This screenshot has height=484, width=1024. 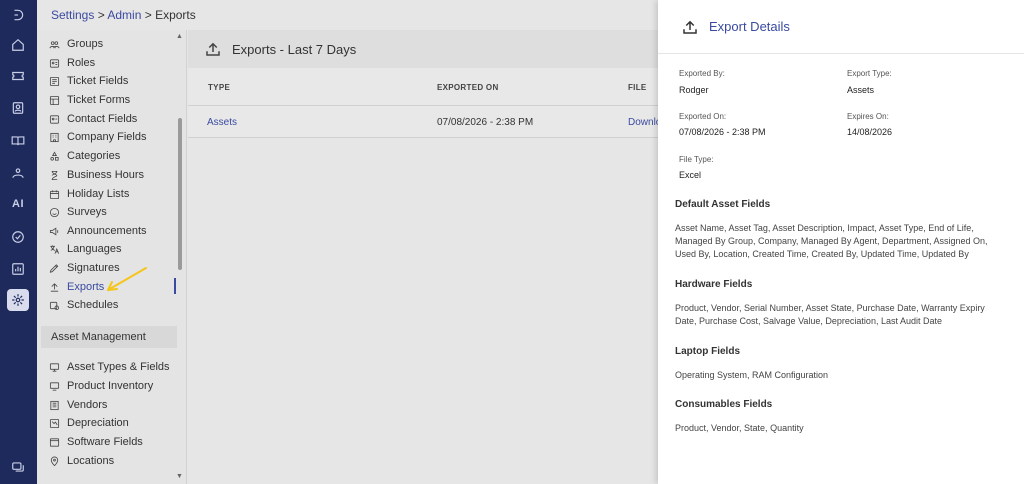 What do you see at coordinates (18, 173) in the screenshot?
I see `community-icon` at bounding box center [18, 173].